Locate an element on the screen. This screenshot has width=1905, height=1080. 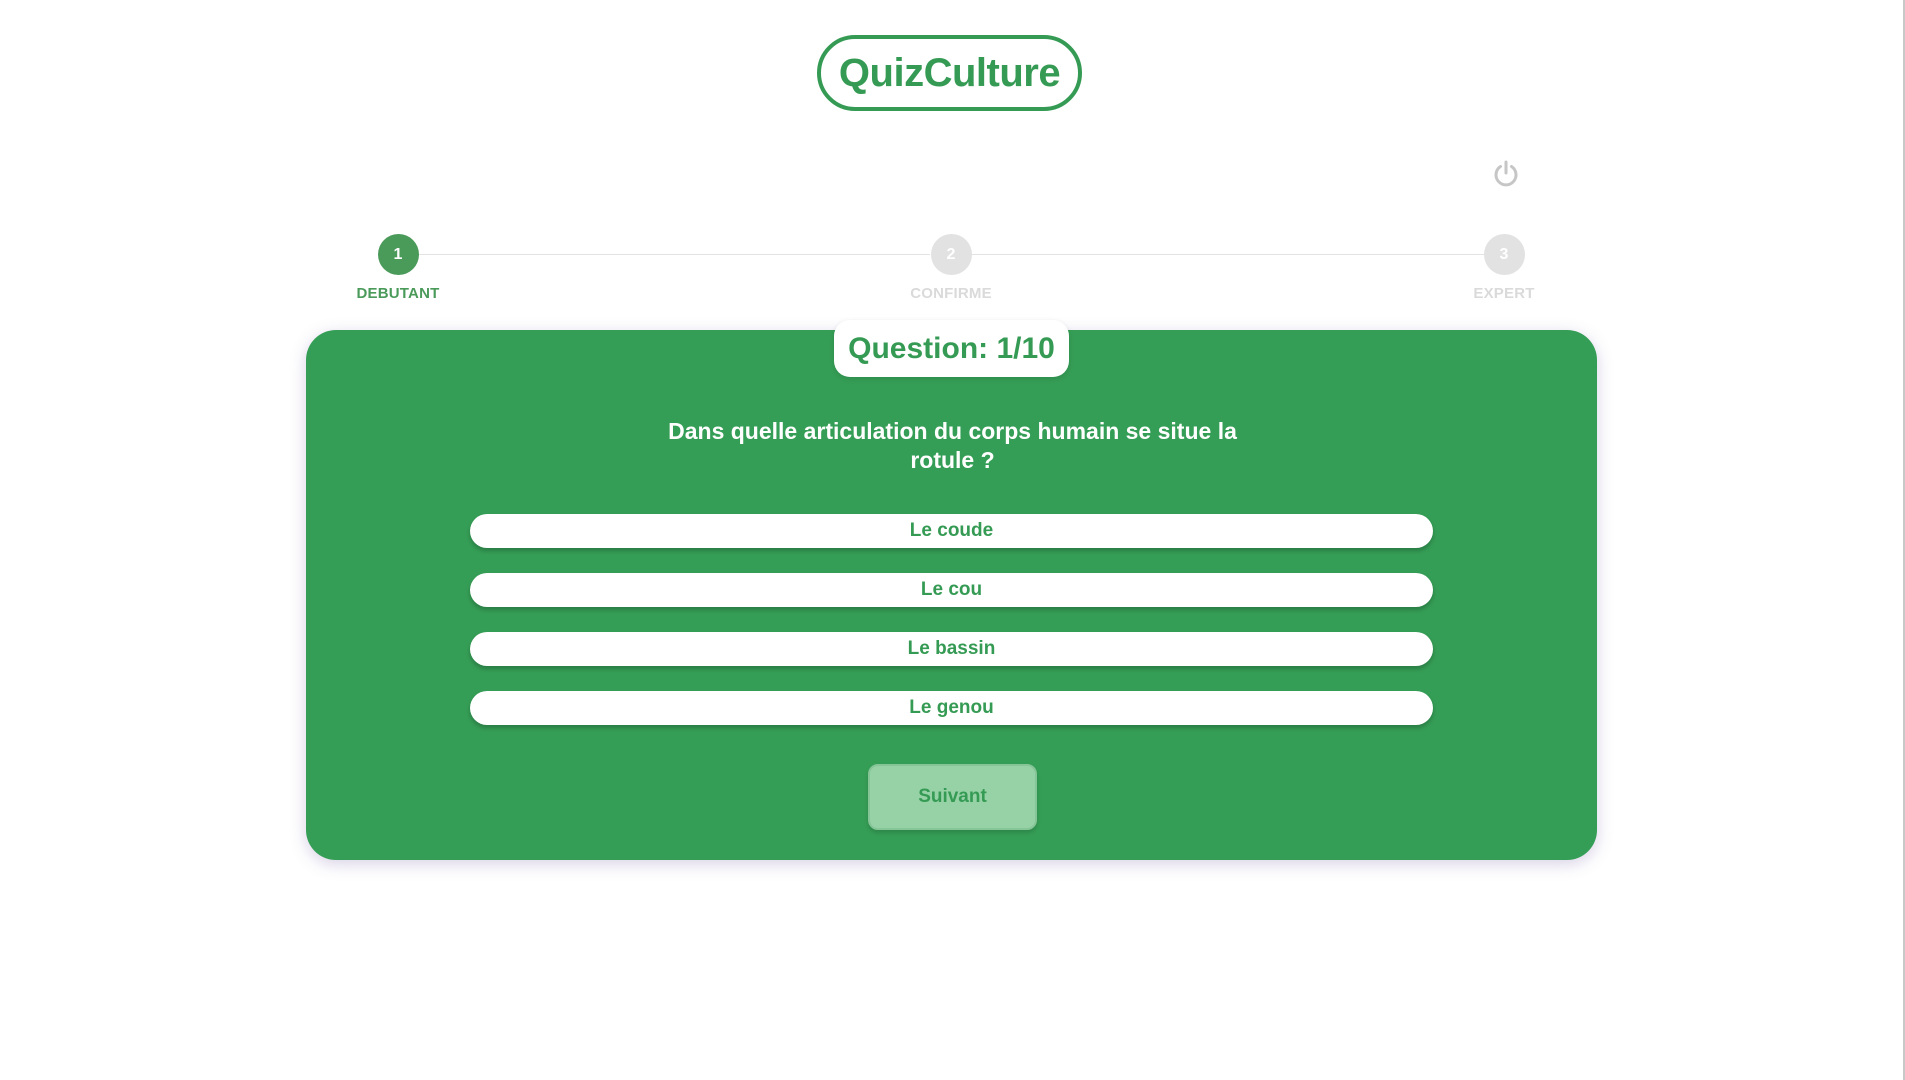
next-button: Suivant is located at coordinates (952, 797).